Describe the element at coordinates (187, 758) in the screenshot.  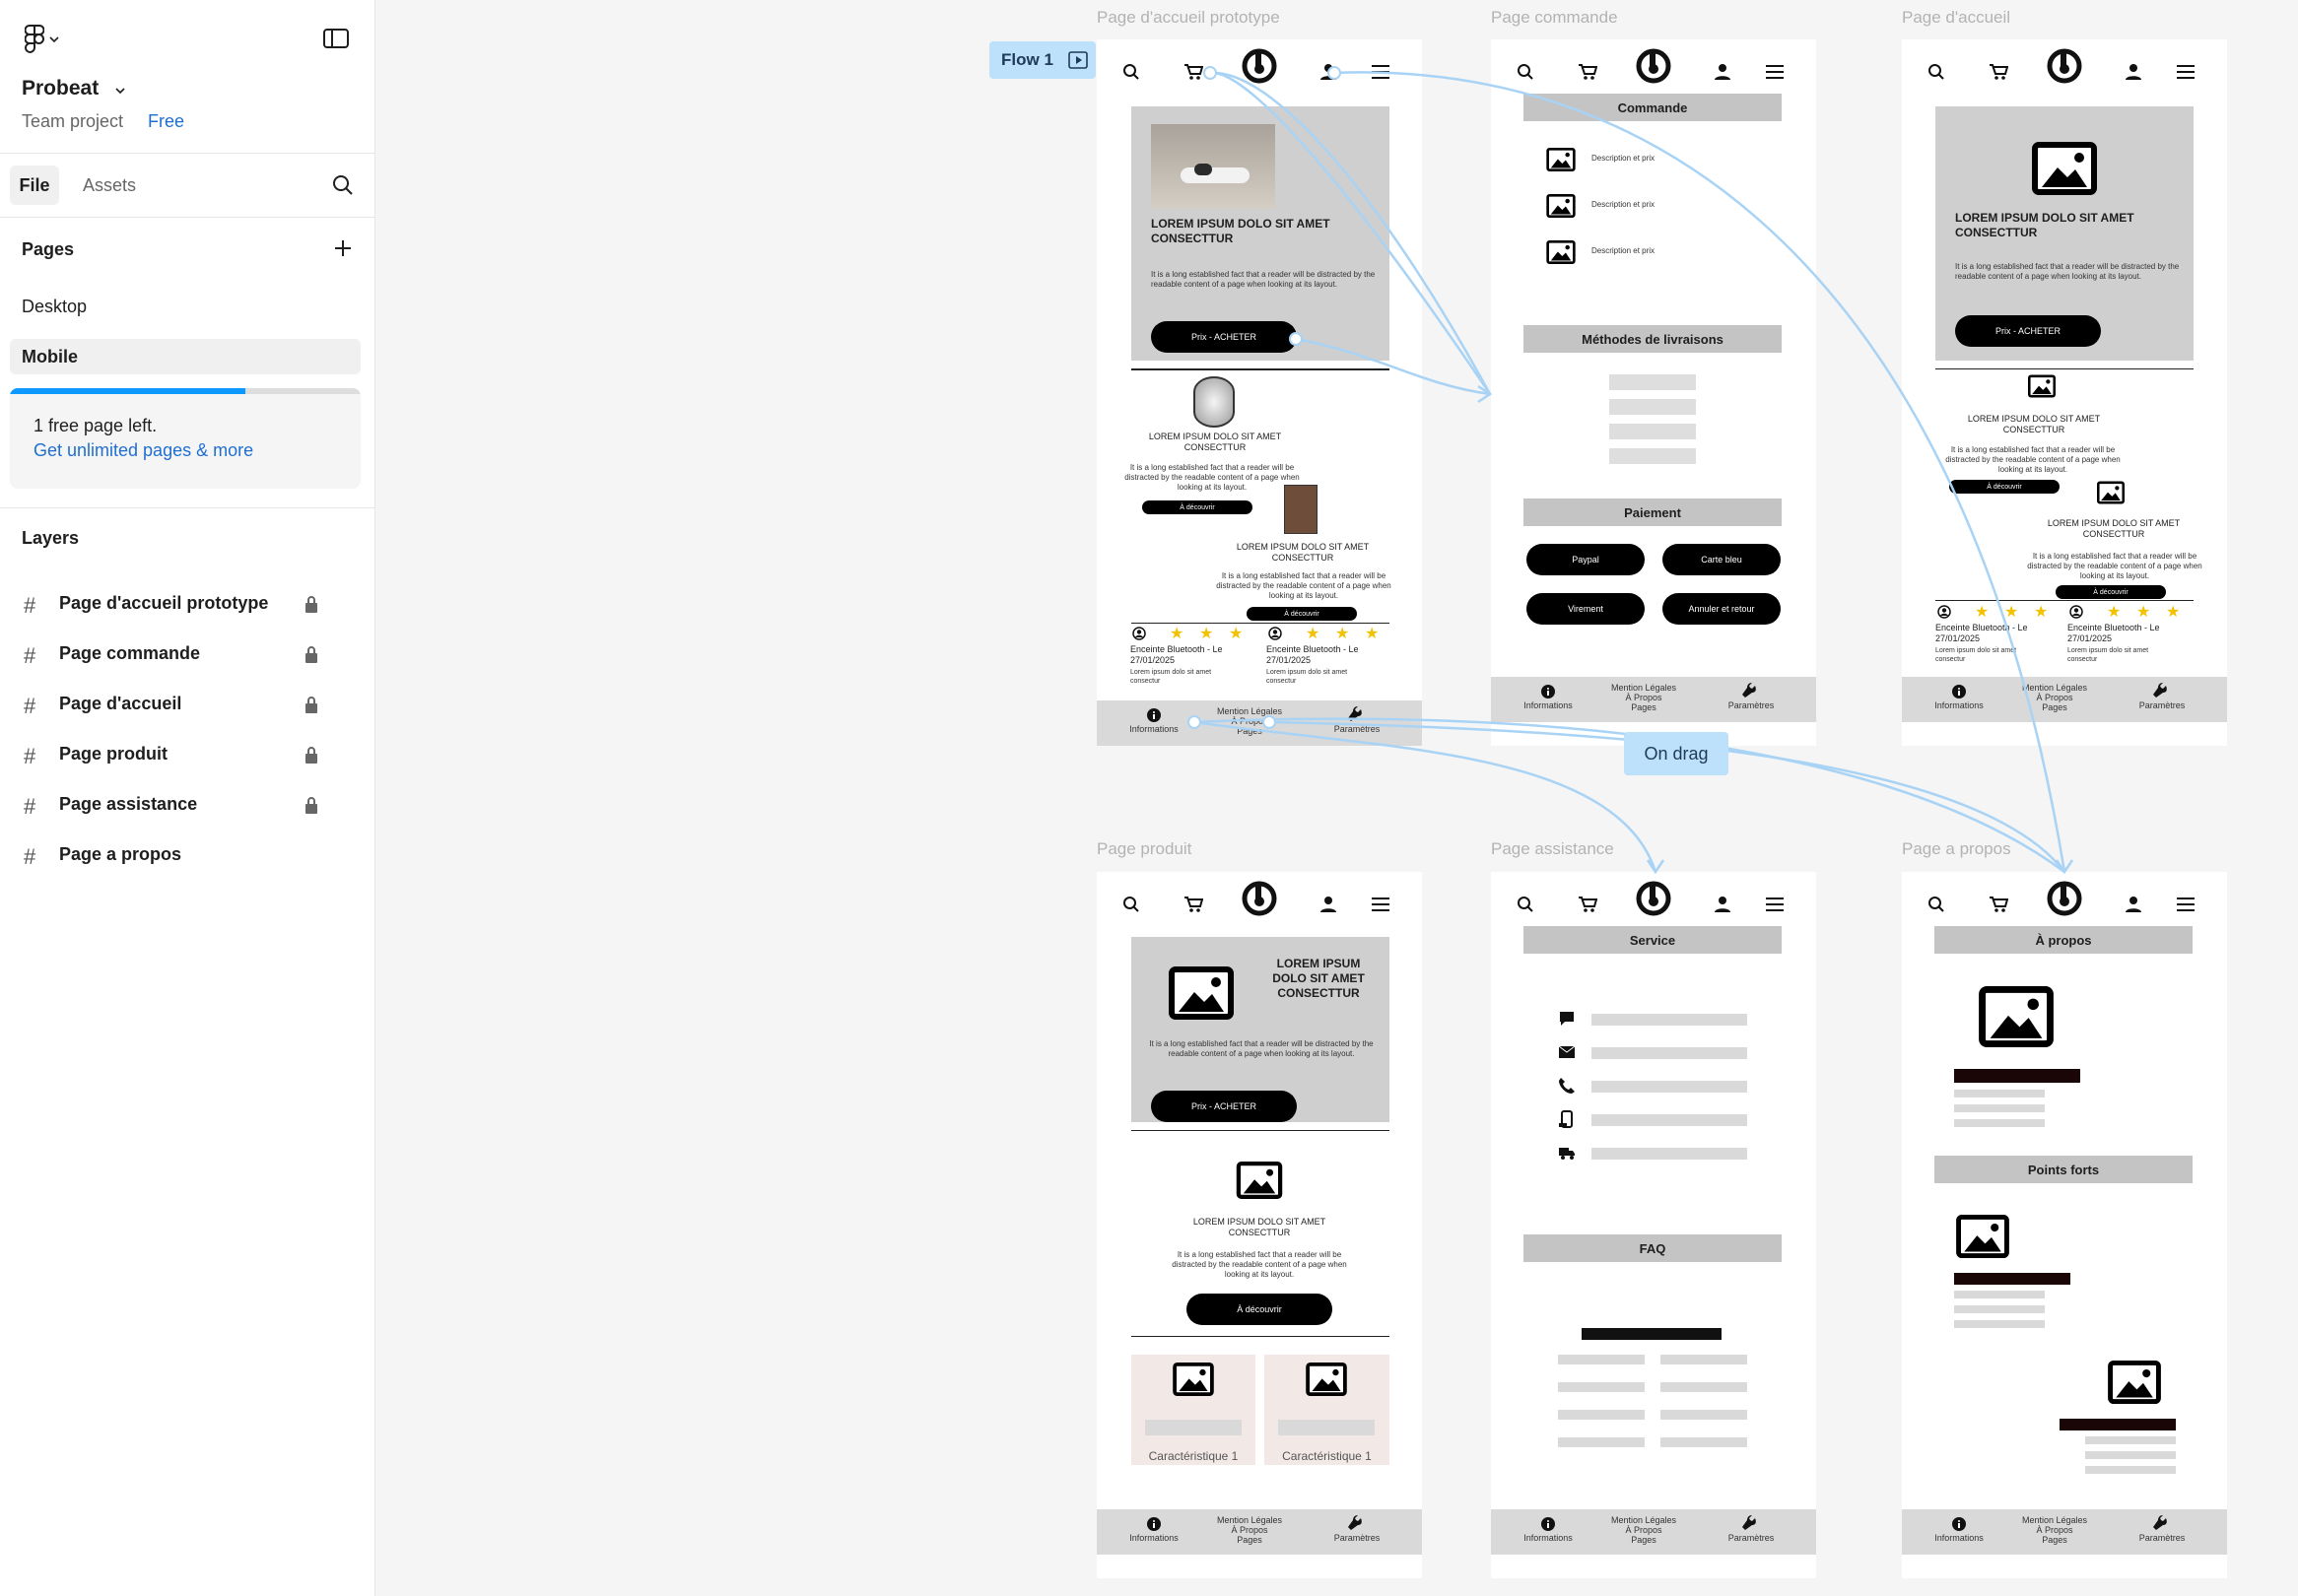
I see `layer-item: # Page produit` at that location.